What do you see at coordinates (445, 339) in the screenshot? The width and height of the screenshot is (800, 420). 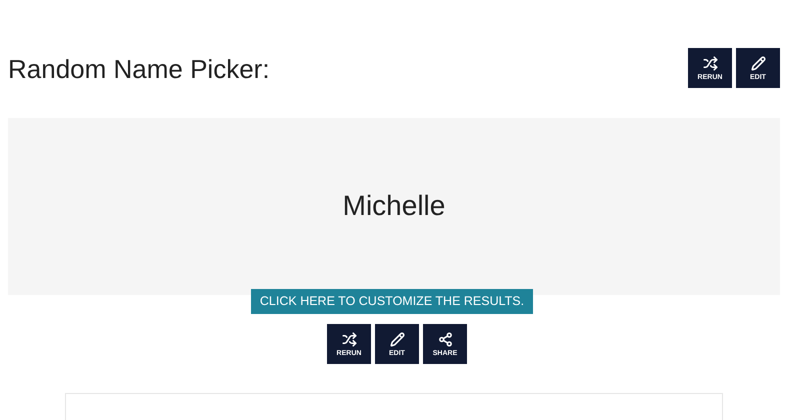 I see `share-icon` at bounding box center [445, 339].